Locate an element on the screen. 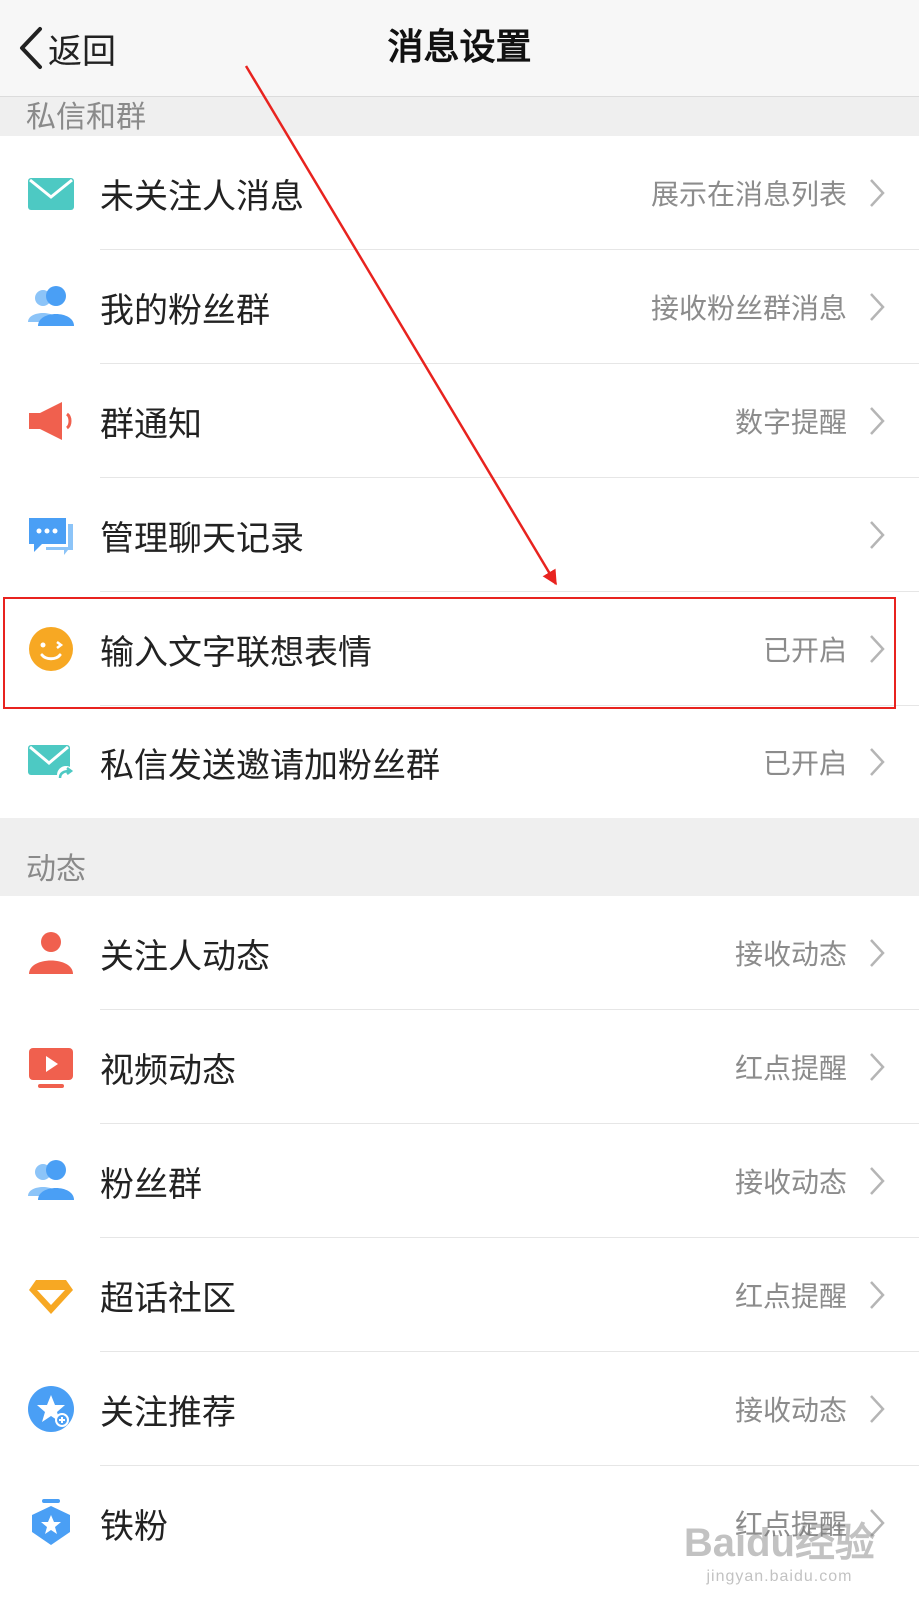  row-following-feed: 关注人动态 接收动态 is located at coordinates (459, 953).